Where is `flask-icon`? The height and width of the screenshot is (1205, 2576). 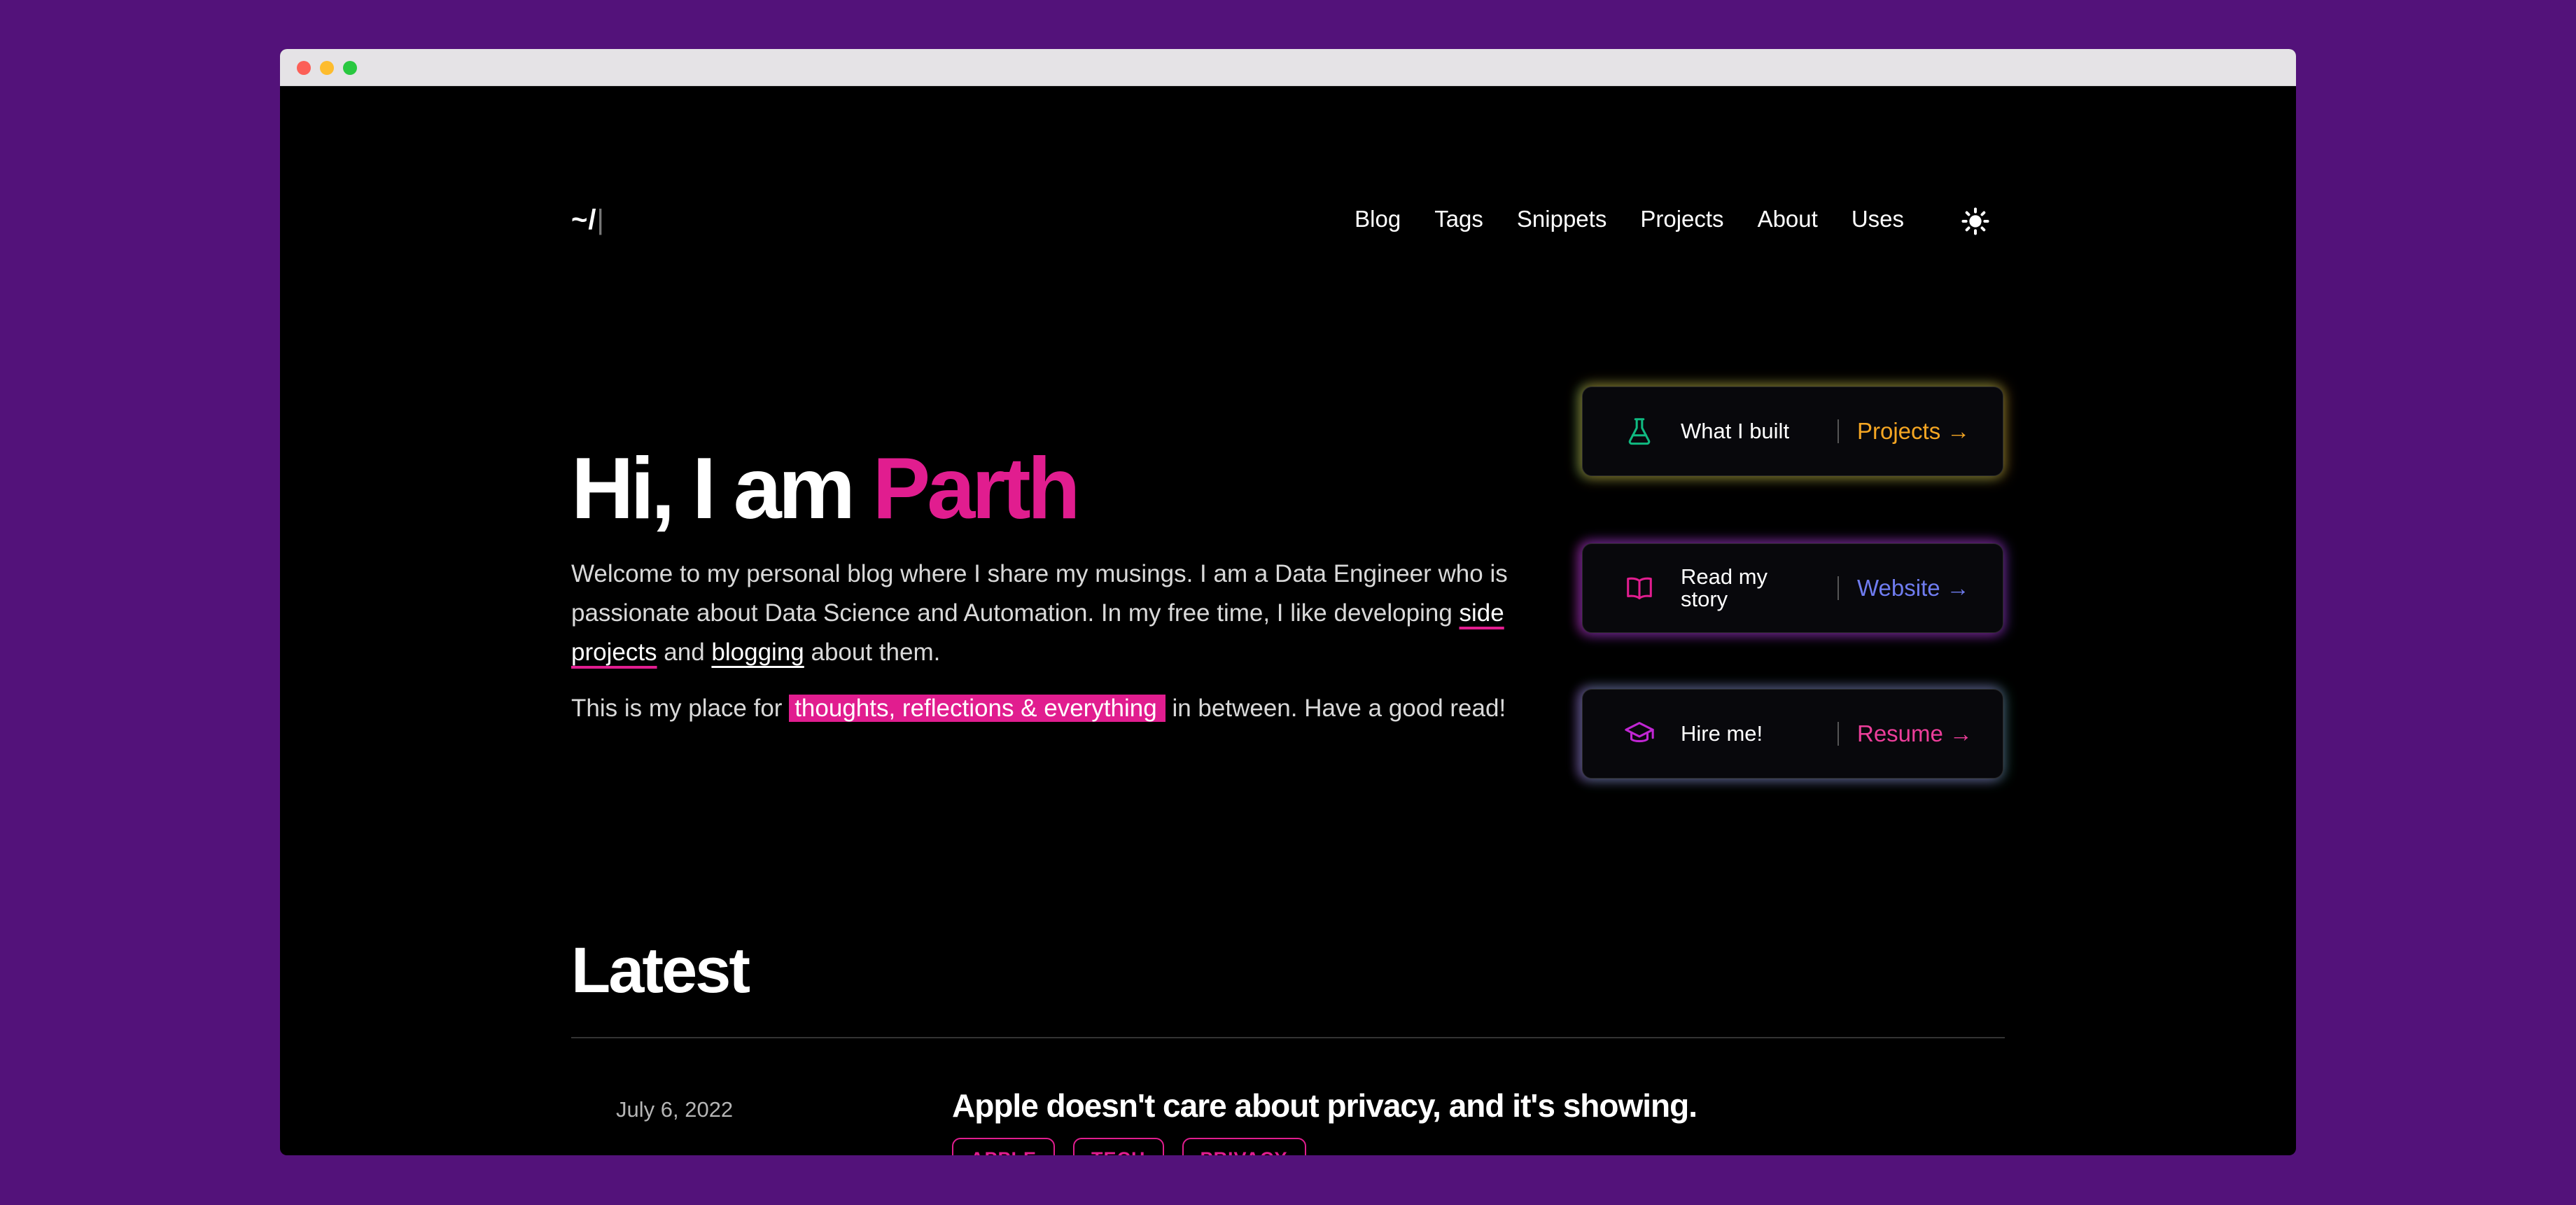 flask-icon is located at coordinates (1639, 432).